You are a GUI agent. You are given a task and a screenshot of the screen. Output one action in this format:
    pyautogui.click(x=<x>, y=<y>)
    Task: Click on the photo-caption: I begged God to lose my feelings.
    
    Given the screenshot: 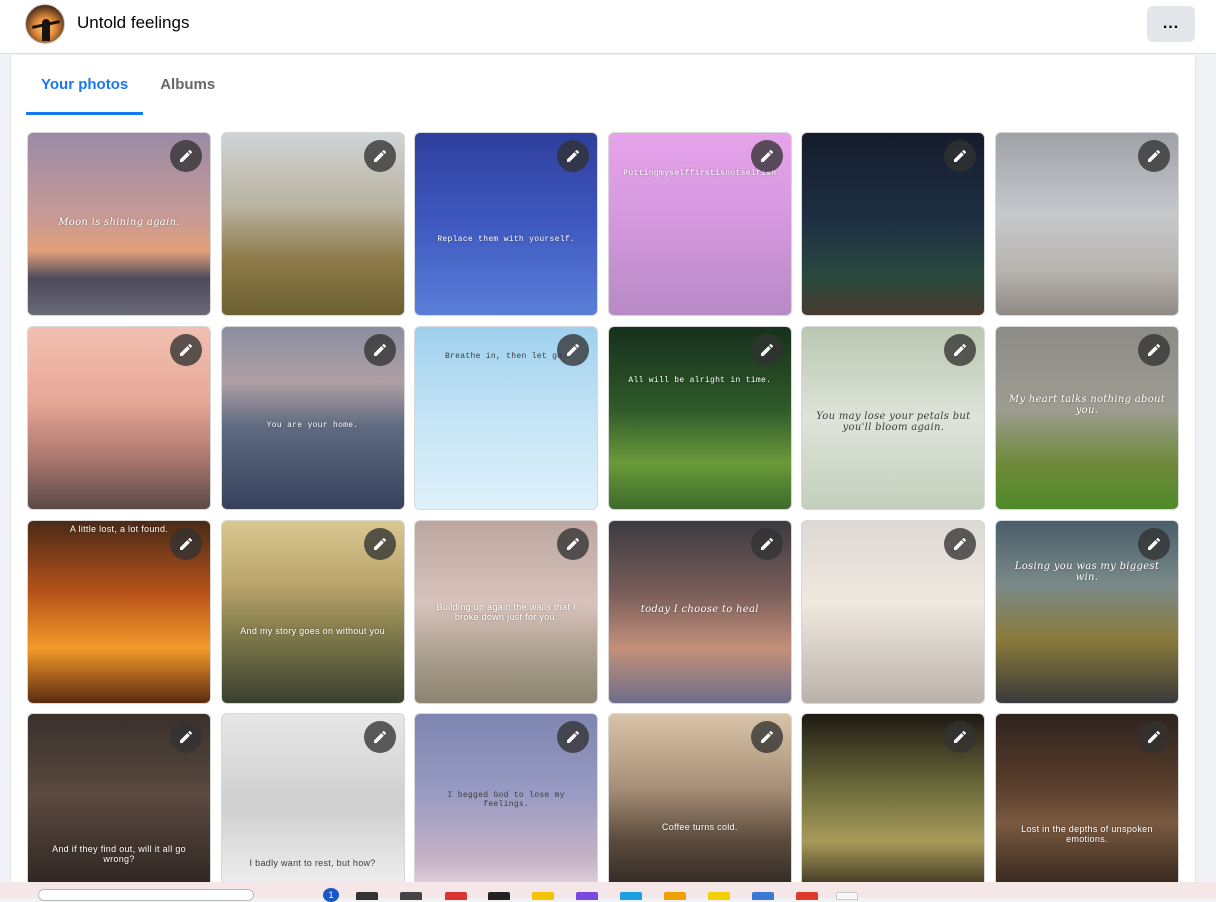 What is the action you would take?
    pyautogui.click(x=506, y=799)
    